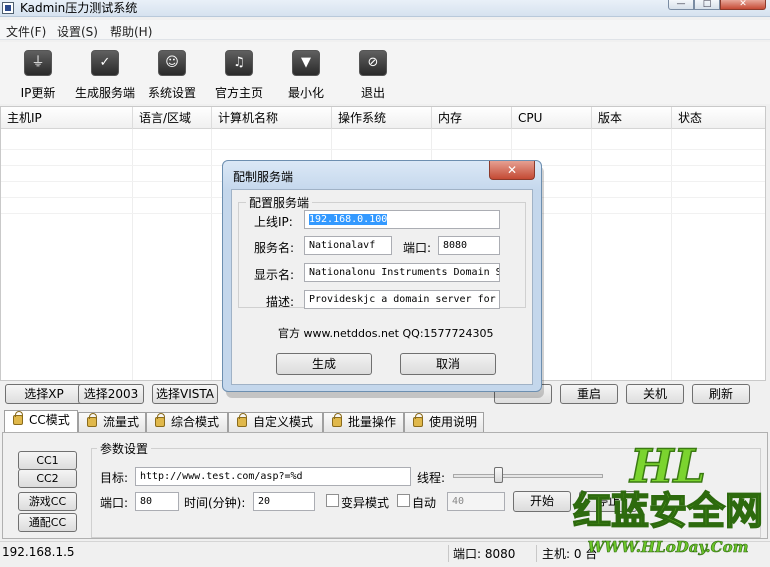 Image resolution: width=770 pixels, height=567 pixels. Describe the element at coordinates (365, 503) in the screenshot. I see `mutate-label: 变异模式` at that location.